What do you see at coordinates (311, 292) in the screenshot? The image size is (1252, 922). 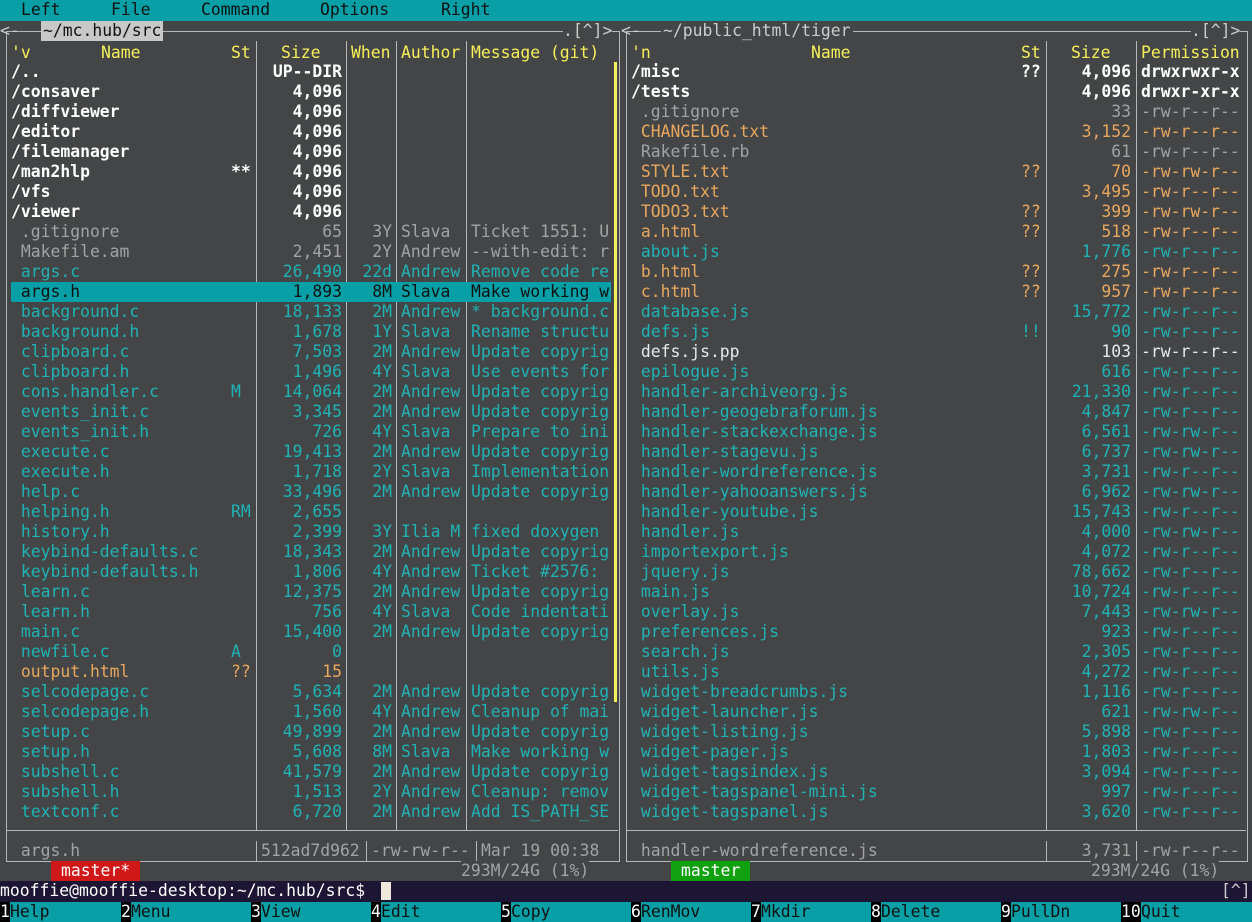 I see `left-file-row: args.h 1,893 8M Slava Make working w` at bounding box center [311, 292].